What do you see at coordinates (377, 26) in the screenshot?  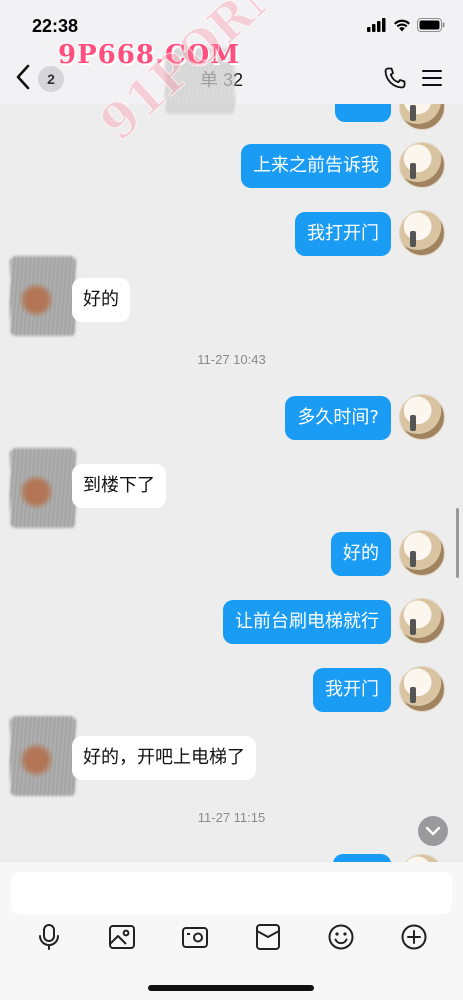 I see `signal-icon` at bounding box center [377, 26].